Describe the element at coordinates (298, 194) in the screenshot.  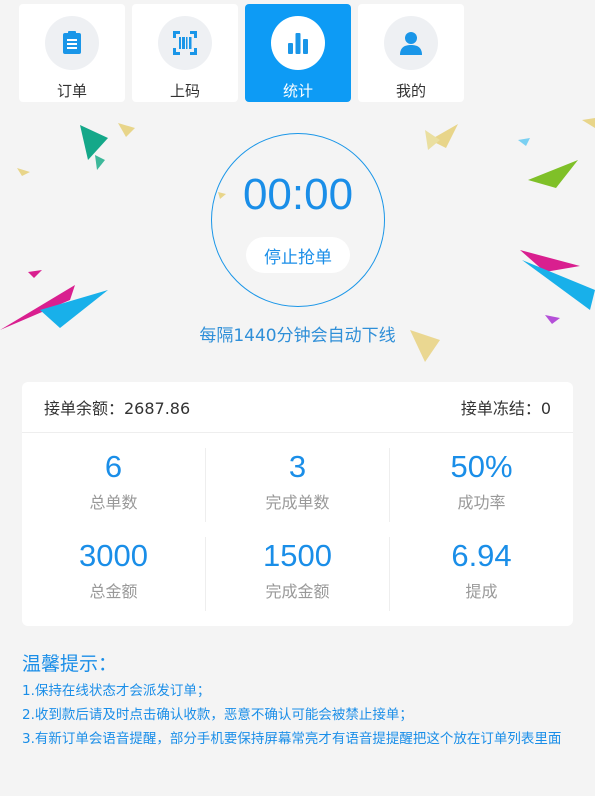
I see `timer-display: 00:00` at that location.